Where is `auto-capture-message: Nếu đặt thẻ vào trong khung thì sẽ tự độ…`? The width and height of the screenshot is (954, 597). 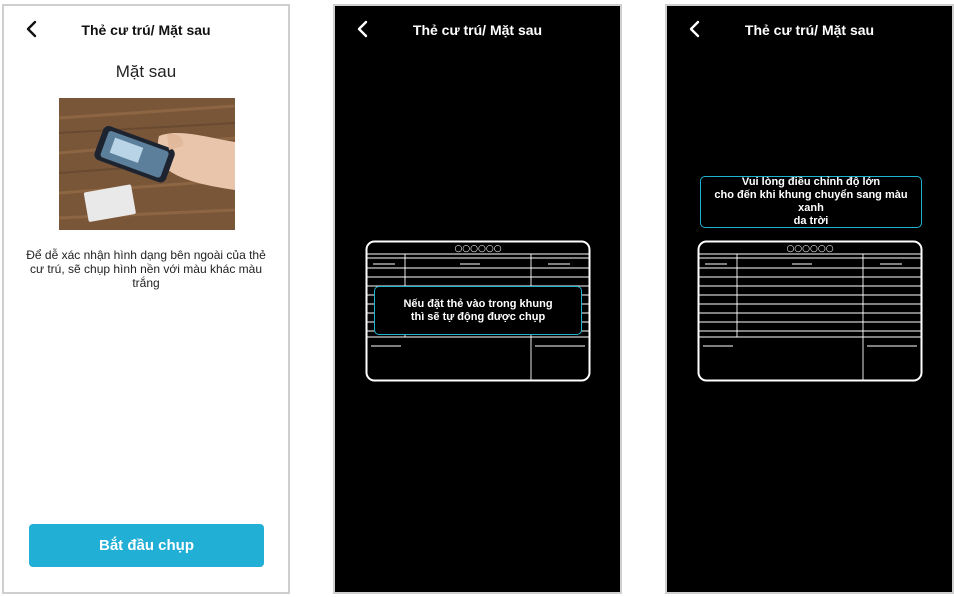
auto-capture-message: Nếu đặt thẻ vào trong khung thì sẽ tự độ… is located at coordinates (478, 310).